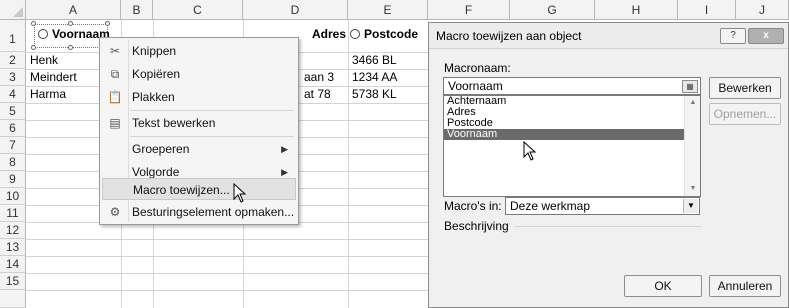 The height and width of the screenshot is (308, 789). I want to click on menu-item-label: Plakken, so click(153, 97).